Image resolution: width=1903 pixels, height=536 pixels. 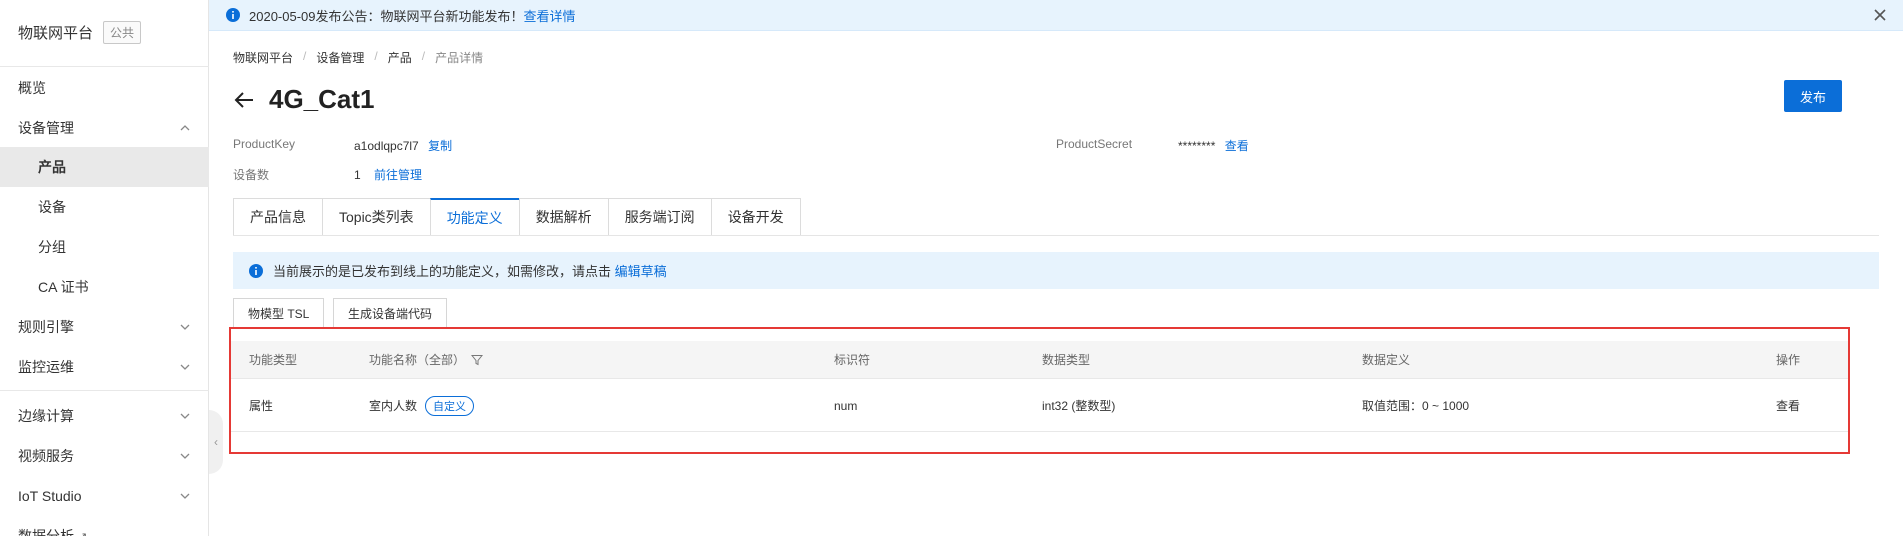 I want to click on chevron-left-icon: ‹, so click(x=216, y=442).